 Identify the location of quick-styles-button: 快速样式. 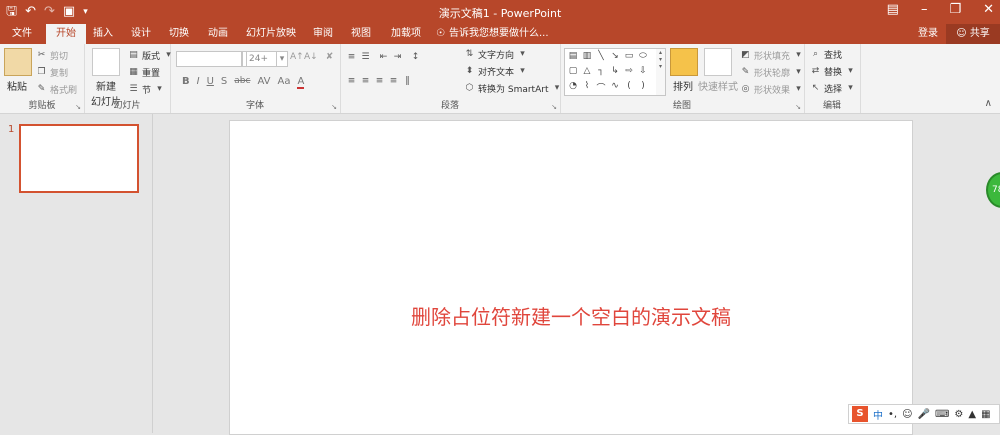
(718, 70).